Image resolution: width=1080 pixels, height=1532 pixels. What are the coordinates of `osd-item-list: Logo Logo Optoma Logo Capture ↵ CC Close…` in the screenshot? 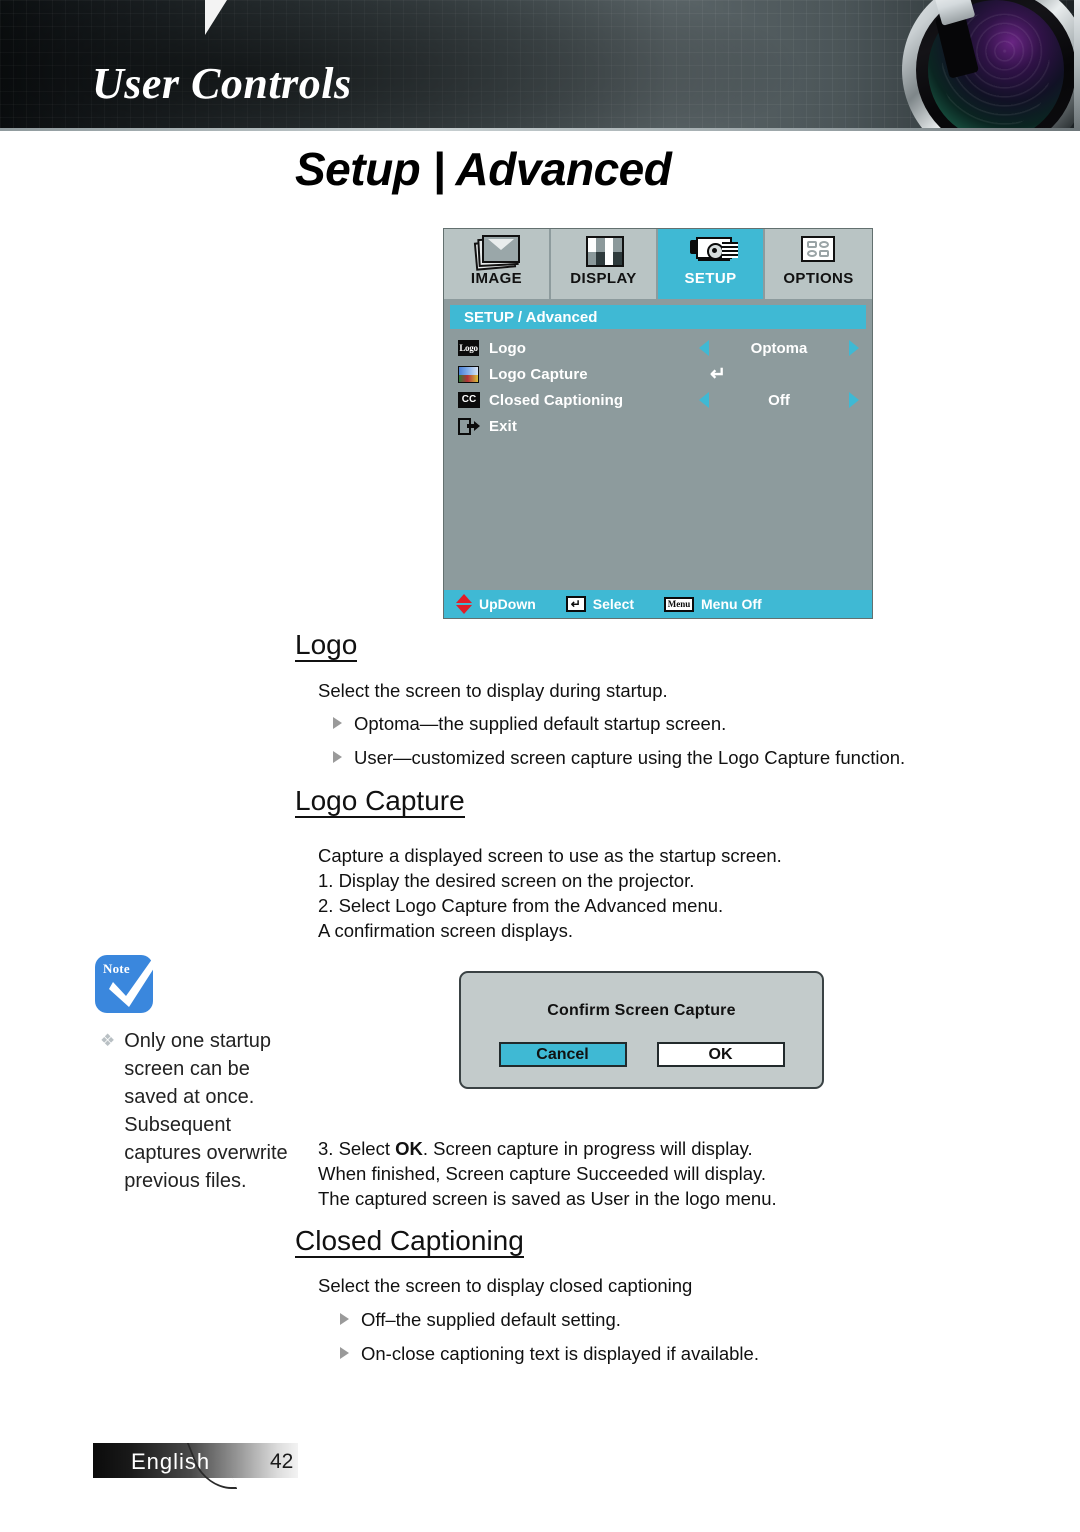 It's located at (658, 384).